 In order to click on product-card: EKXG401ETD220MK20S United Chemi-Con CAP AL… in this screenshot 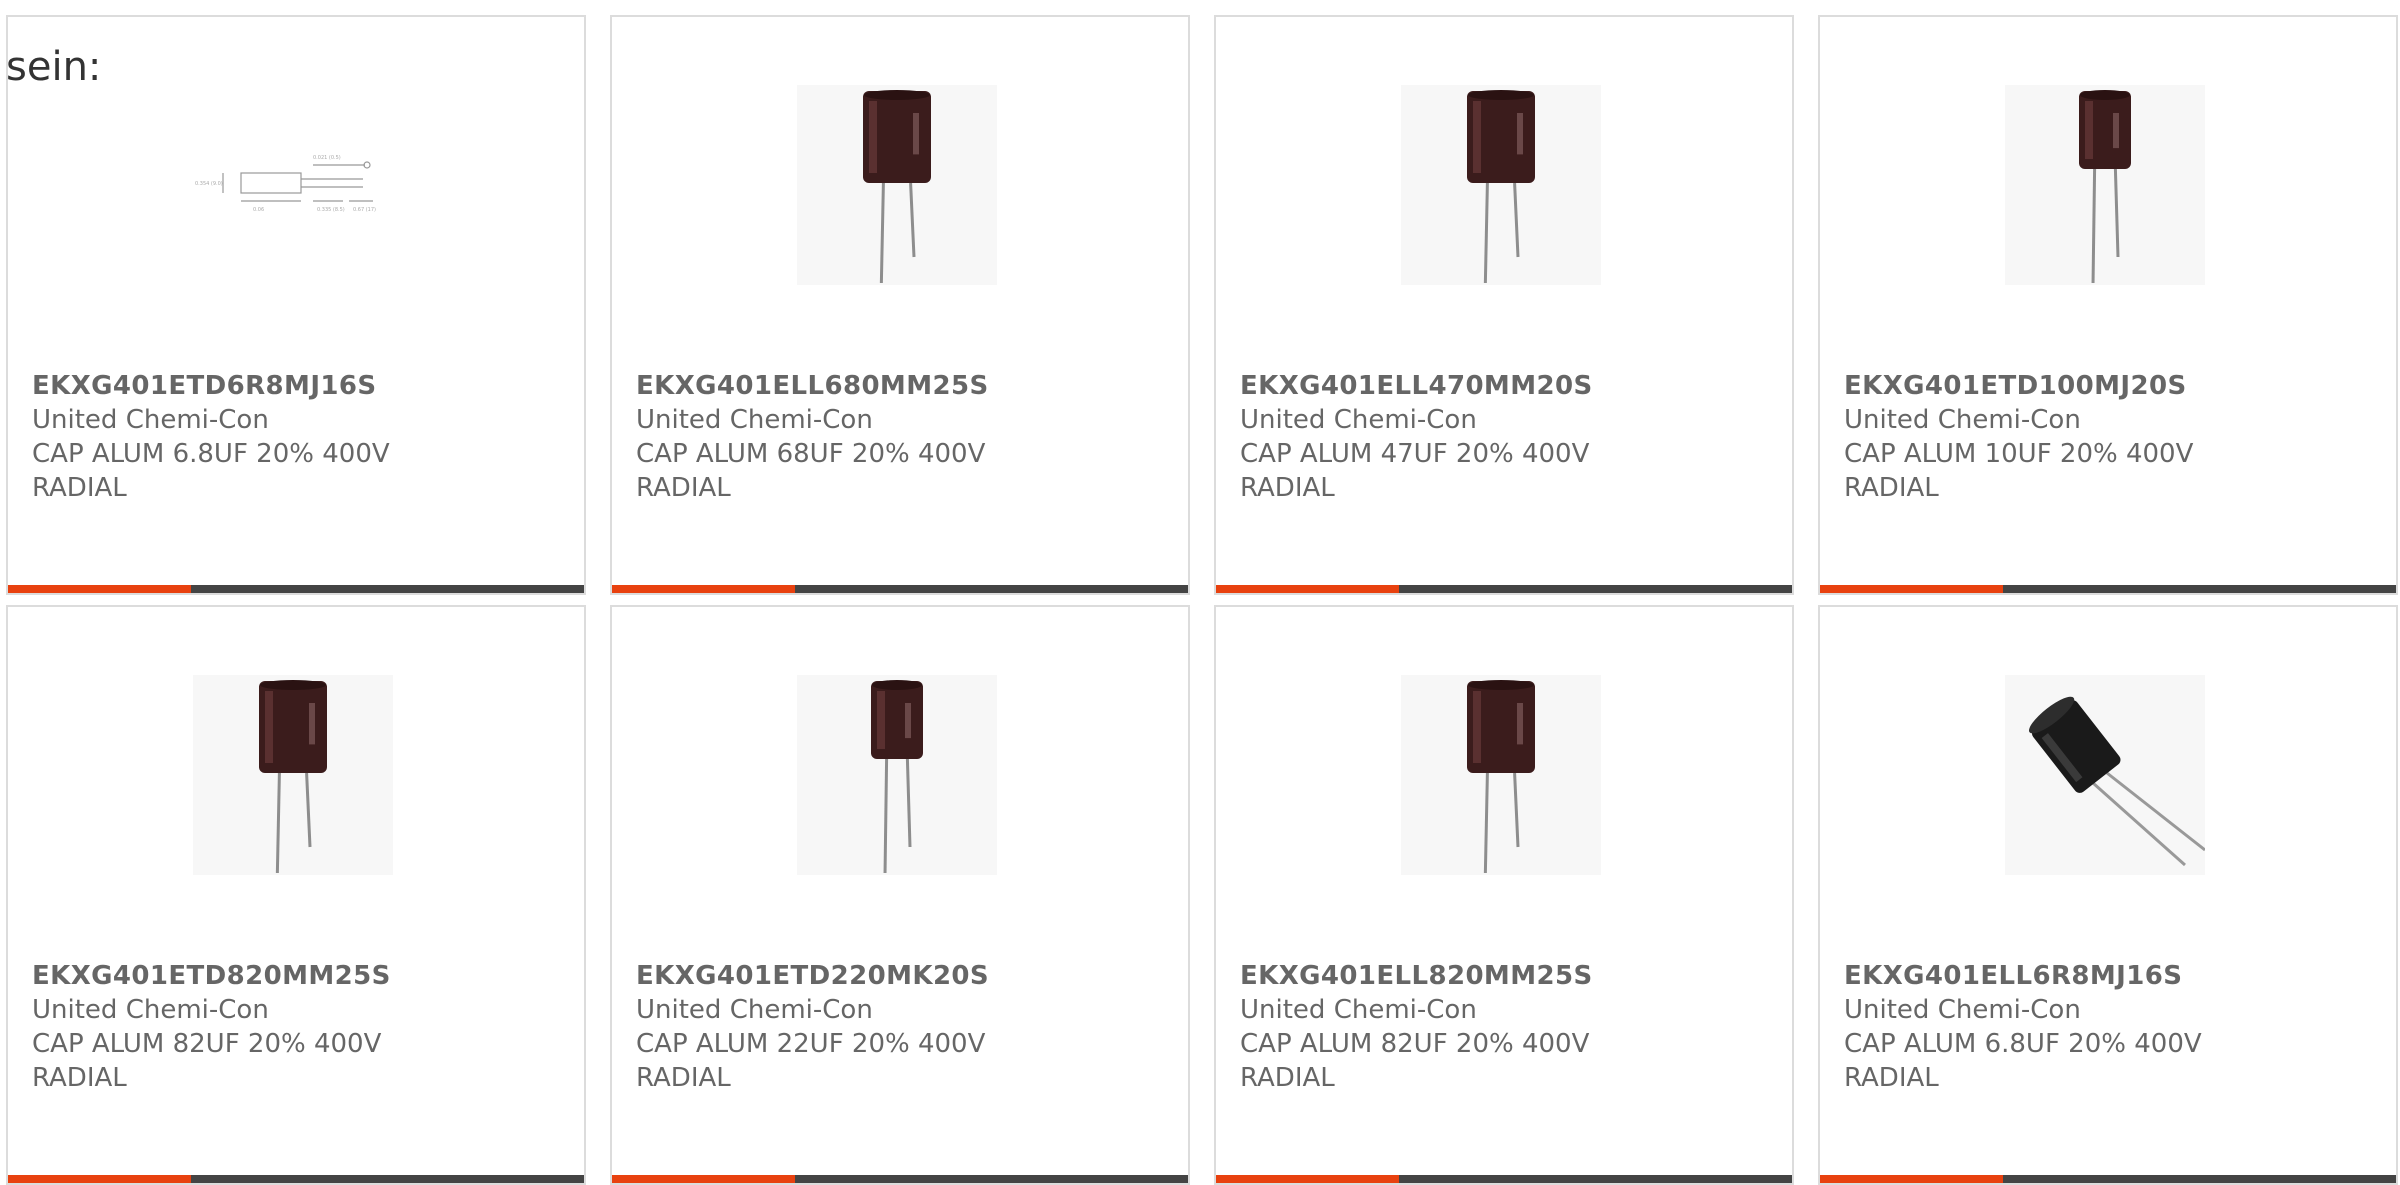, I will do `click(900, 895)`.